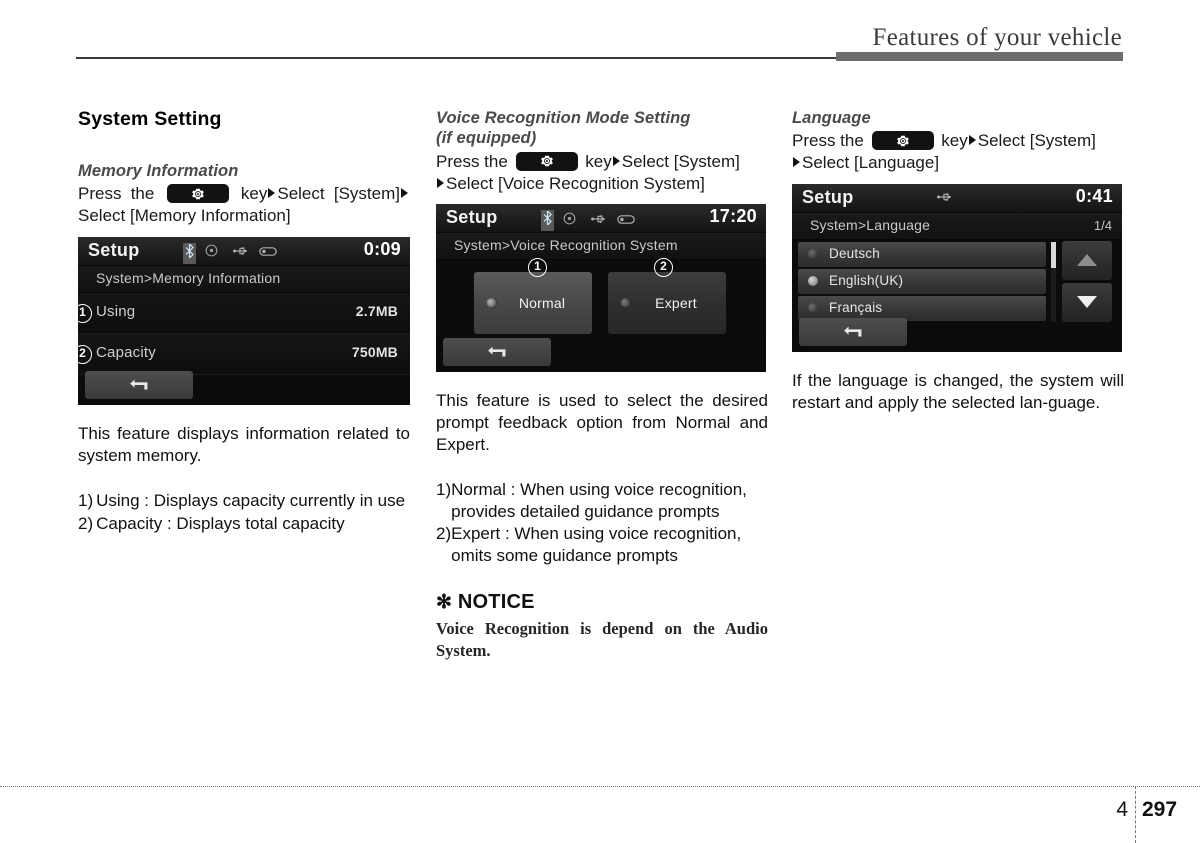  I want to click on scroll-up-button, so click(1087, 260).